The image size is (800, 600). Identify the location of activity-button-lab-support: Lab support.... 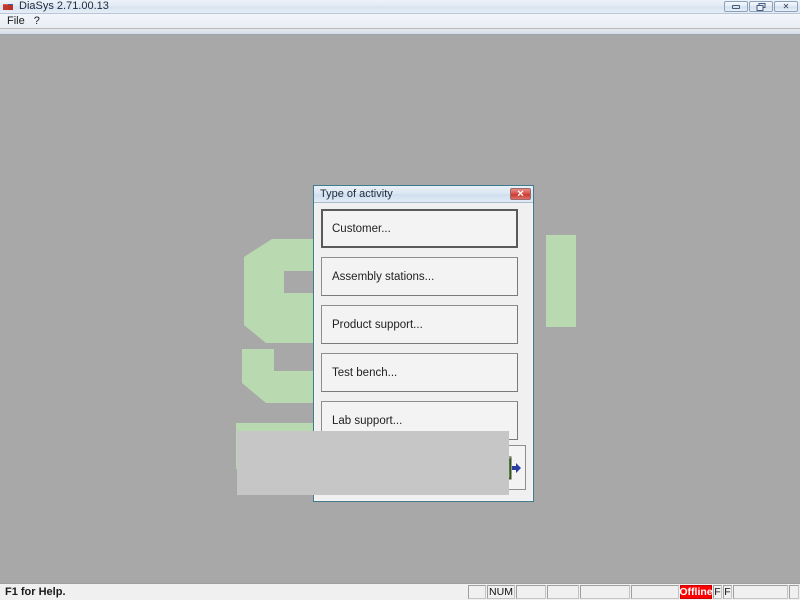
(419, 420).